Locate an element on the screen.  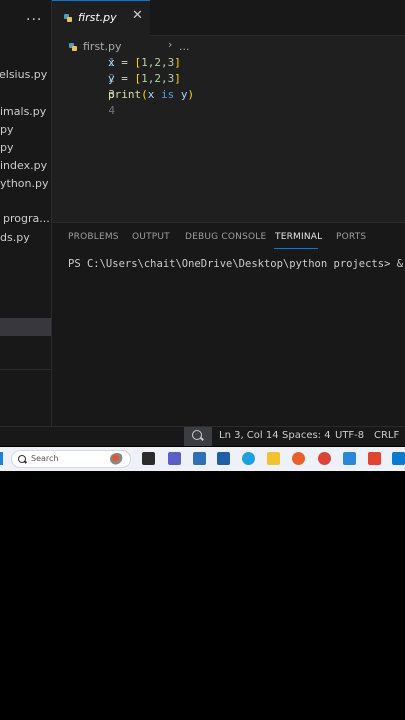
search-icon is located at coordinates (22, 459).